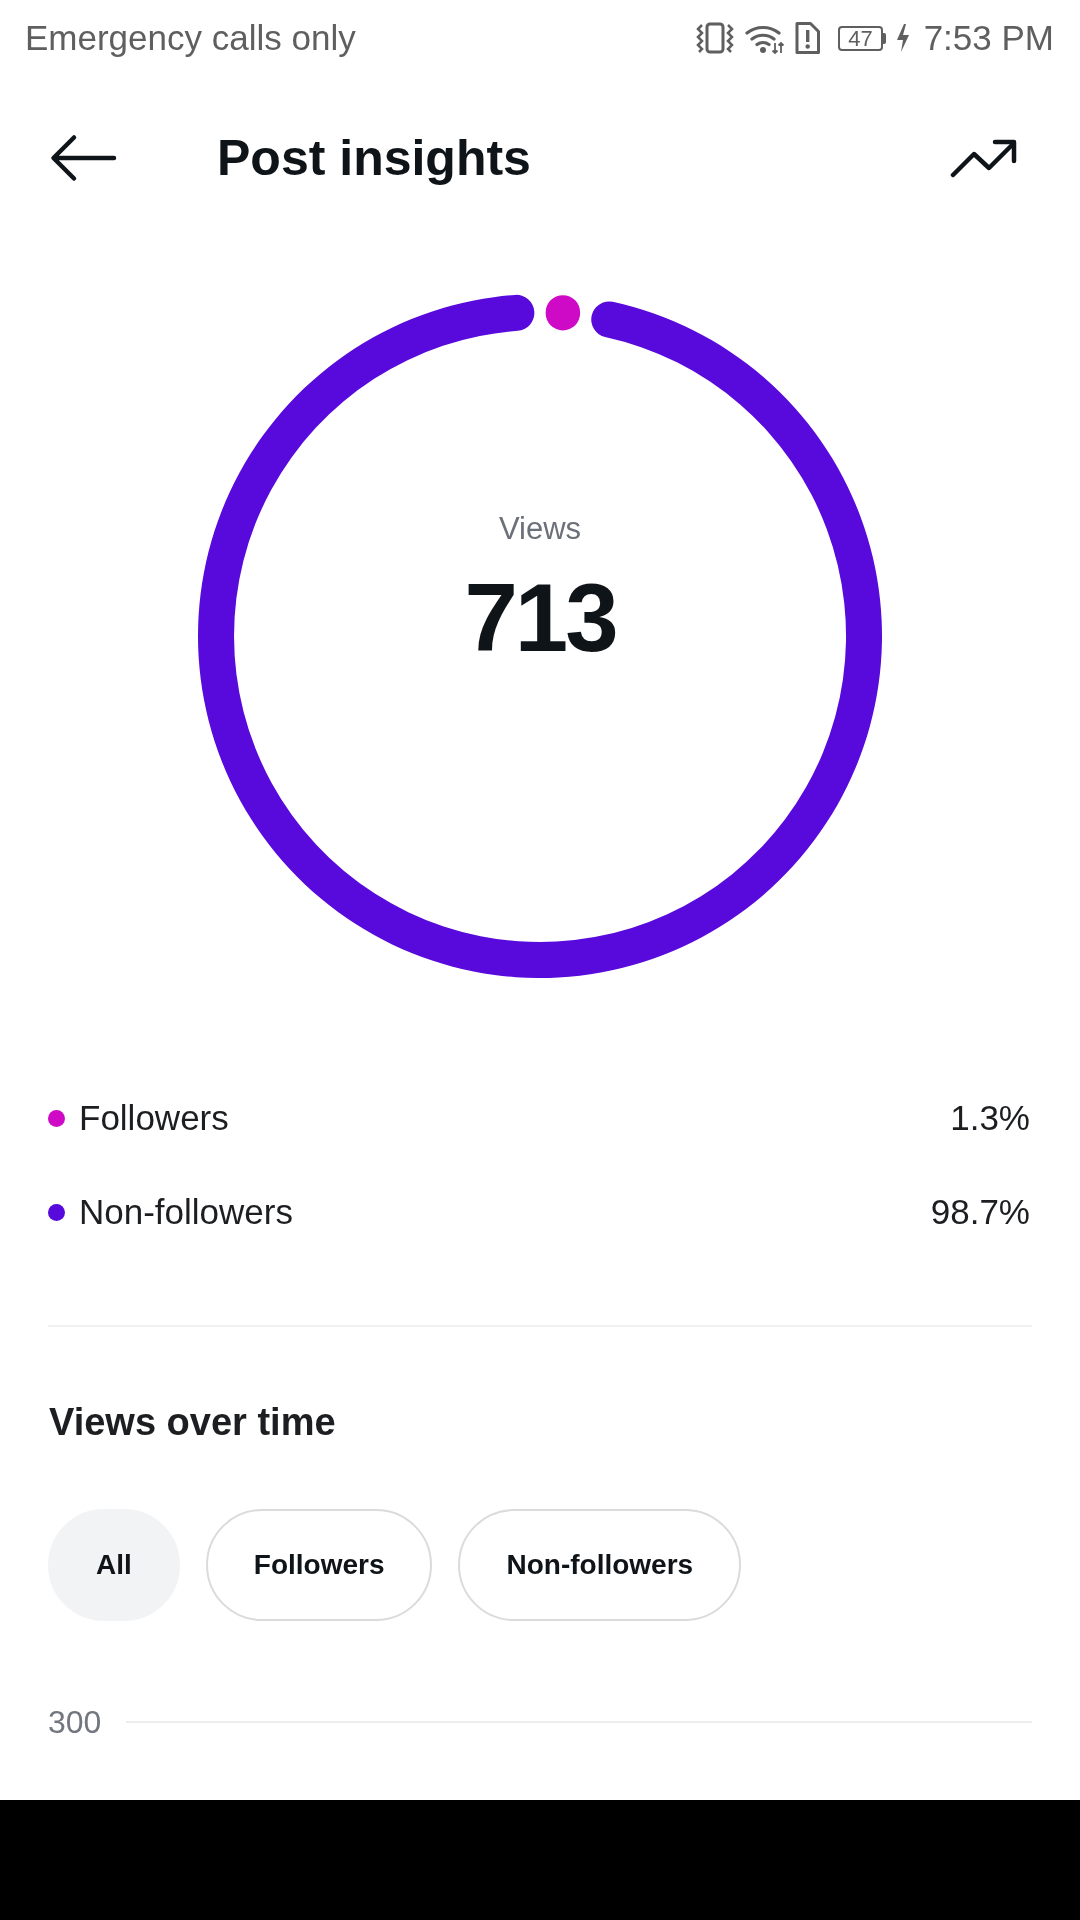 The height and width of the screenshot is (1920, 1080). I want to click on section-title: Views over time, so click(192, 1422).